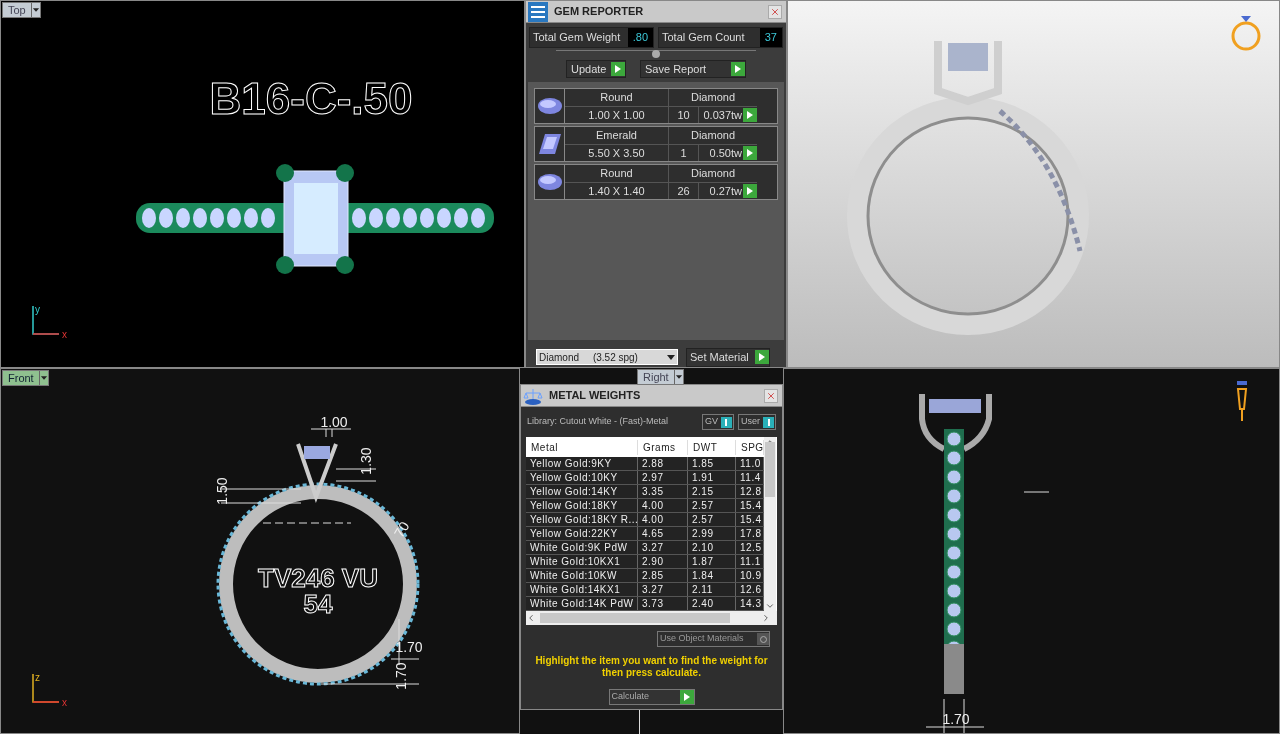  I want to click on table-cell: 4.65, so click(663, 533).